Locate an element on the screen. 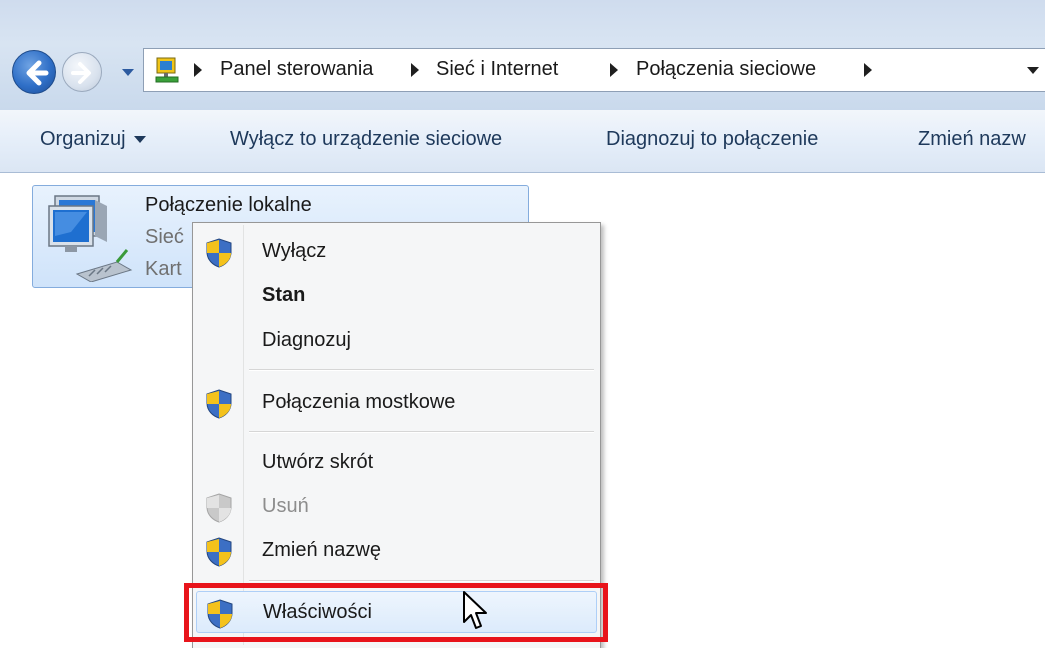  menu-item-label: Zmień nazwę is located at coordinates (321, 550).